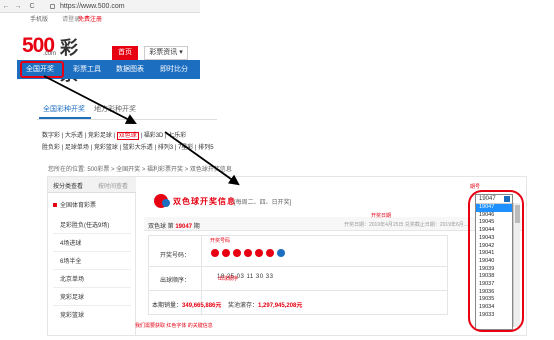  What do you see at coordinates (51, 148) in the screenshot?
I see `lottery-link: 胜负彩` at bounding box center [51, 148].